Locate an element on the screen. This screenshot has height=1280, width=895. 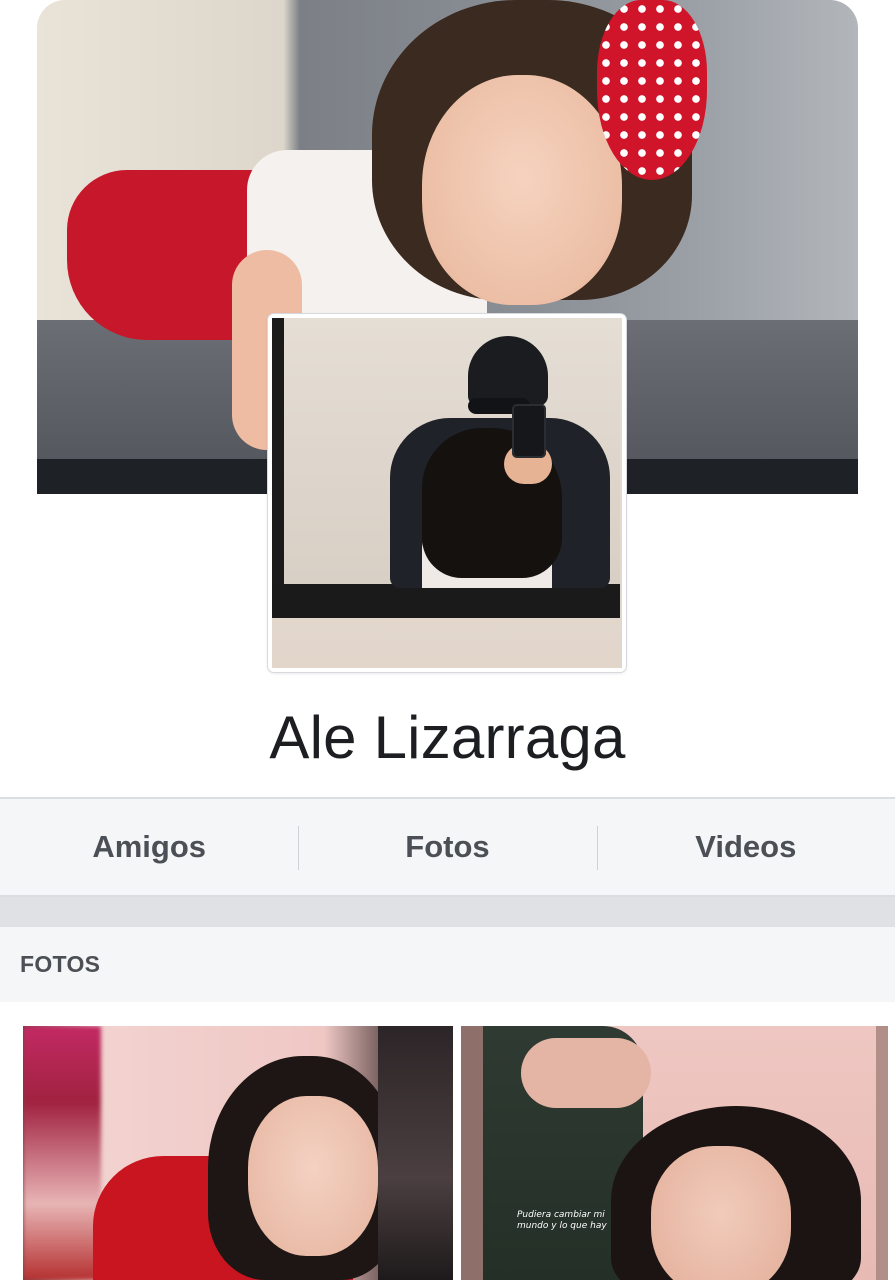
profile-name: Ale Lizarraga is located at coordinates (447, 737).